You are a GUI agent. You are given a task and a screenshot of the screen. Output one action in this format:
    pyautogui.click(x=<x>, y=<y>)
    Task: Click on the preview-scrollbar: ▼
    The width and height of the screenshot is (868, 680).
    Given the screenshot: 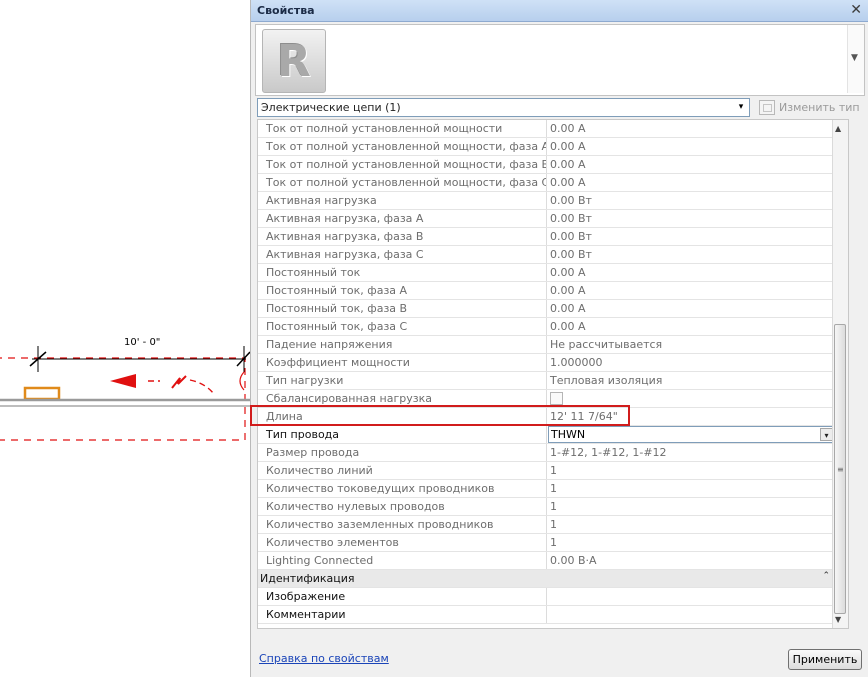 What is the action you would take?
    pyautogui.click(x=855, y=59)
    